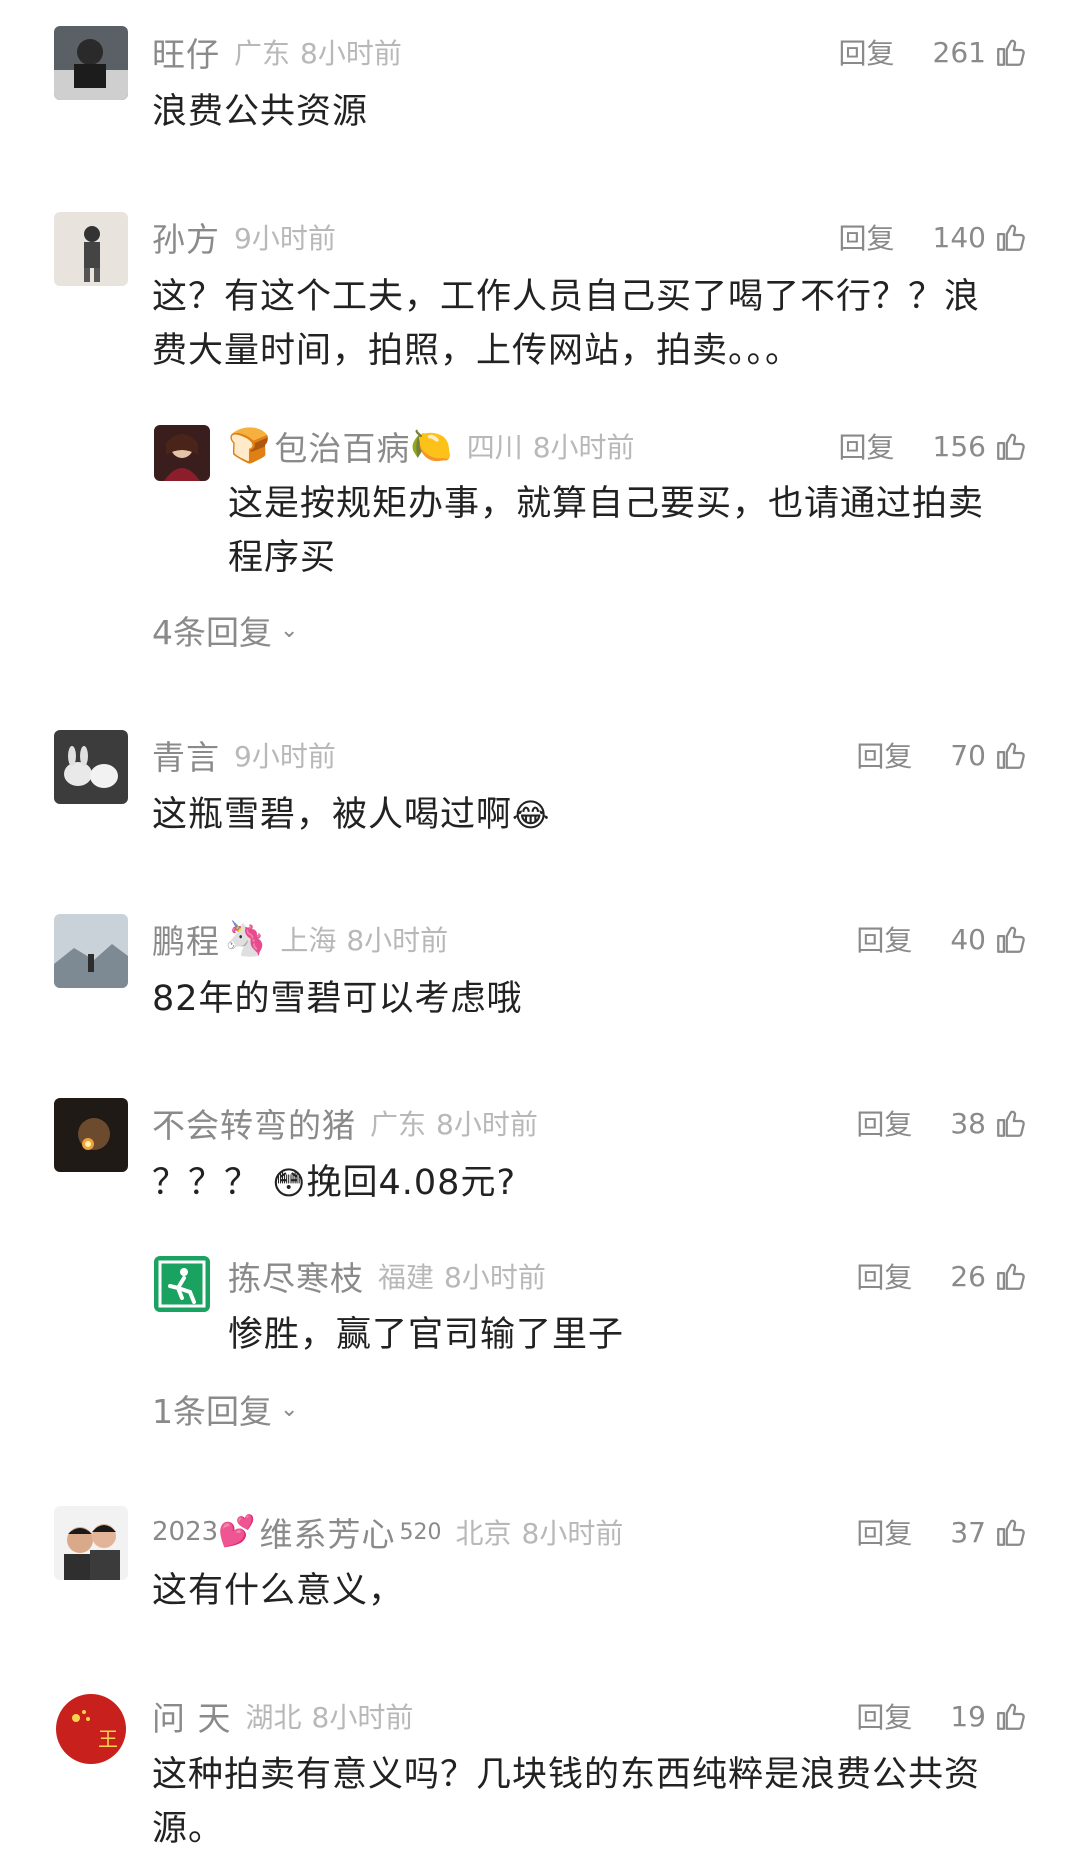  Describe the element at coordinates (477, 351) in the screenshot. I see `comment-text-line: 费大量时间，拍照，上传网站，拍卖。。。` at that location.